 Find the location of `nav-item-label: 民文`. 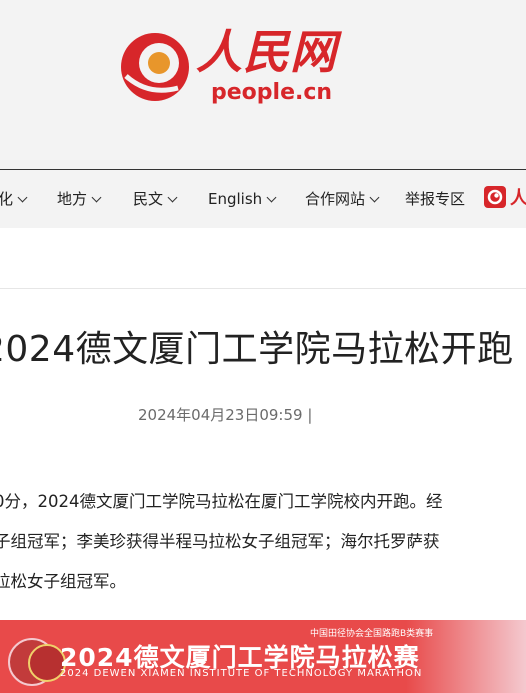

nav-item-label: 民文 is located at coordinates (148, 199).